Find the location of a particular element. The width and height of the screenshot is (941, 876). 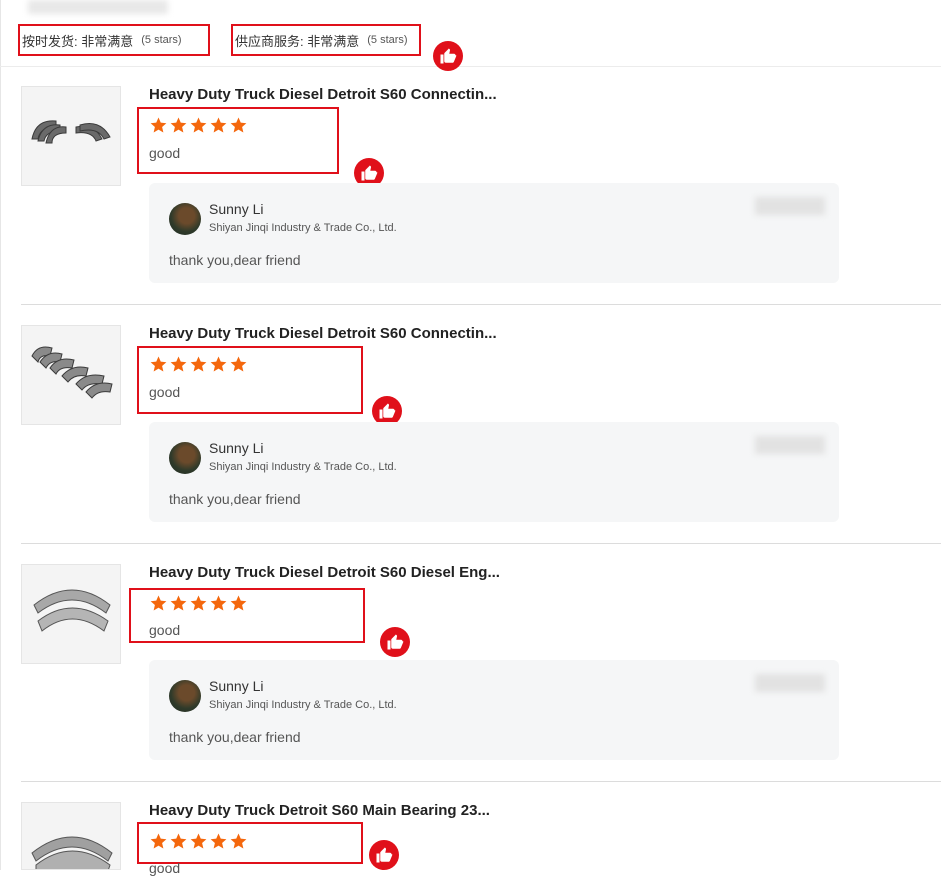

service-label: 供应商服务: 非常满意 is located at coordinates (297, 41).